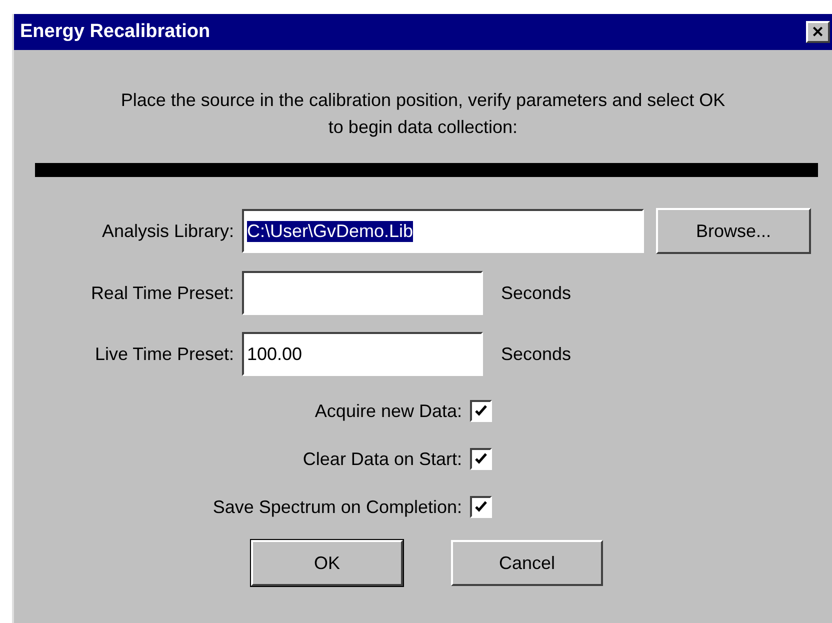 The width and height of the screenshot is (832, 623). What do you see at coordinates (362, 354) in the screenshot?
I see `preset-input-field: 100.00` at bounding box center [362, 354].